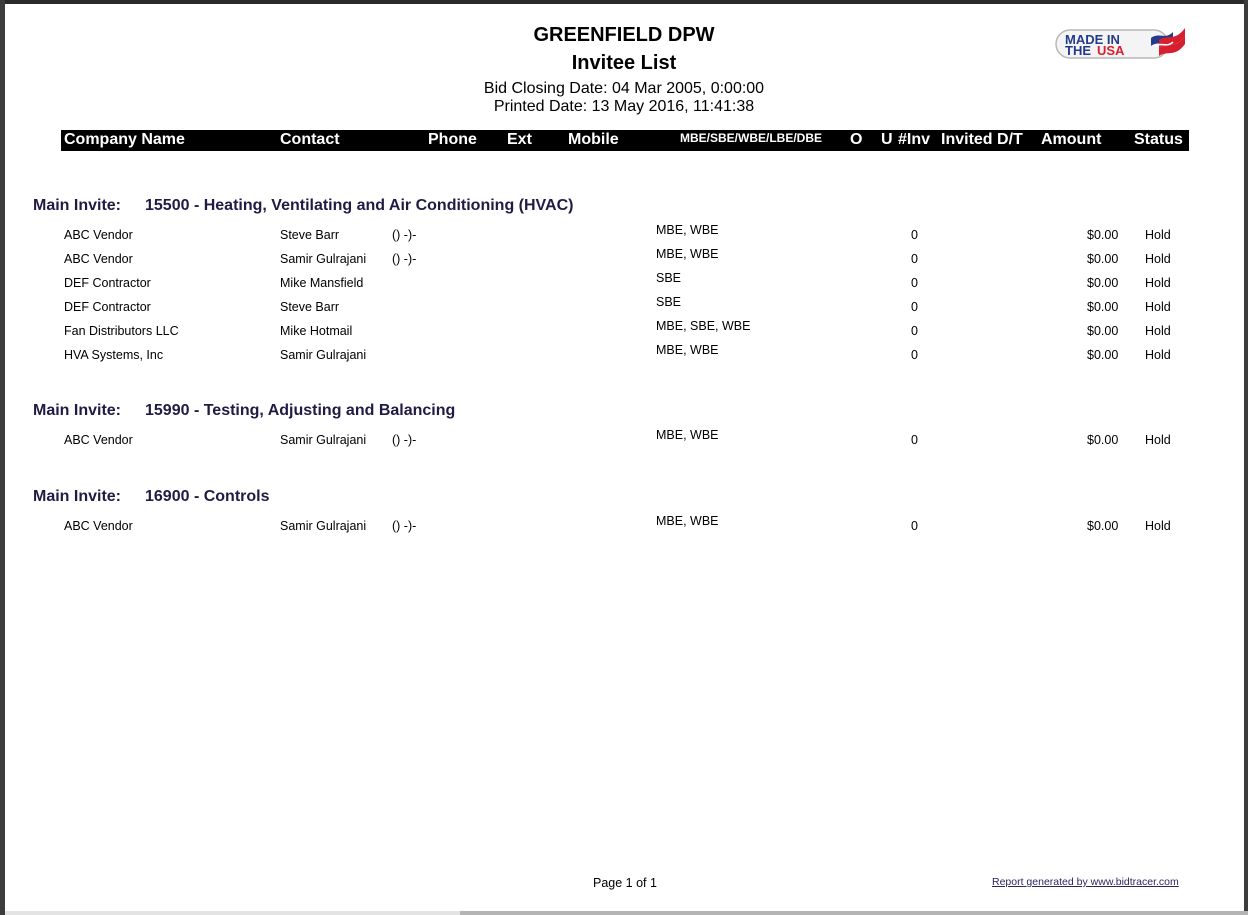  Describe the element at coordinates (1071, 140) in the screenshot. I see `column-header-amount: Amount` at that location.